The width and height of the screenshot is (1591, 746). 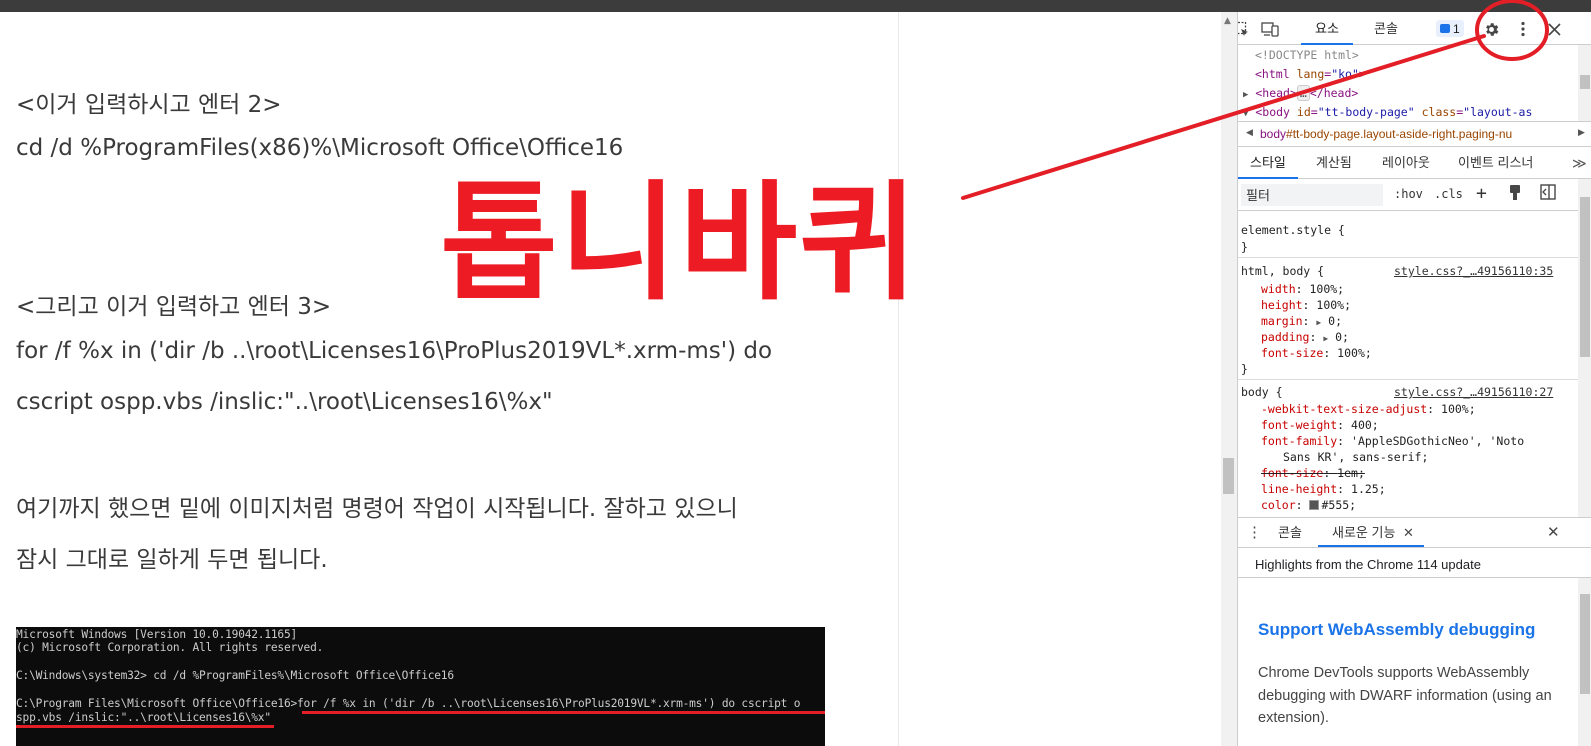 What do you see at coordinates (1290, 532) in the screenshot?
I see `drawer-tab-console: 콘솔` at bounding box center [1290, 532].